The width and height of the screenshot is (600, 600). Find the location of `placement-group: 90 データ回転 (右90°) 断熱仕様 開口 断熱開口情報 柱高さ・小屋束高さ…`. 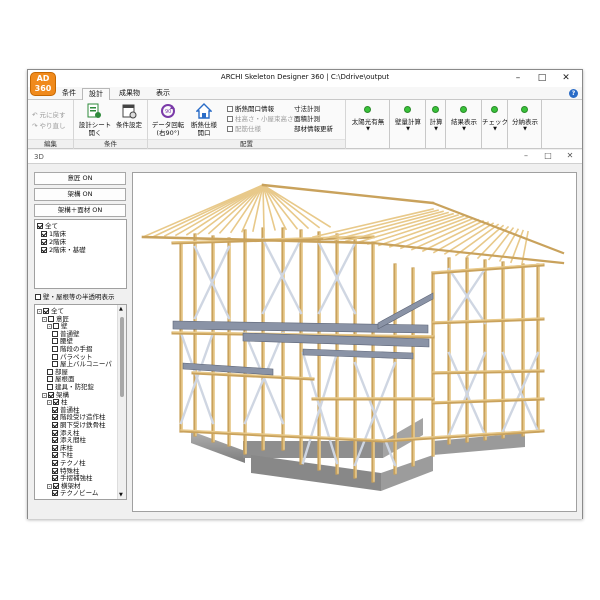

placement-group: 90 データ回転 (右90°) 断熱仕様 開口 断熱開口情報 柱高さ・小屋束高さ… is located at coordinates (247, 124).